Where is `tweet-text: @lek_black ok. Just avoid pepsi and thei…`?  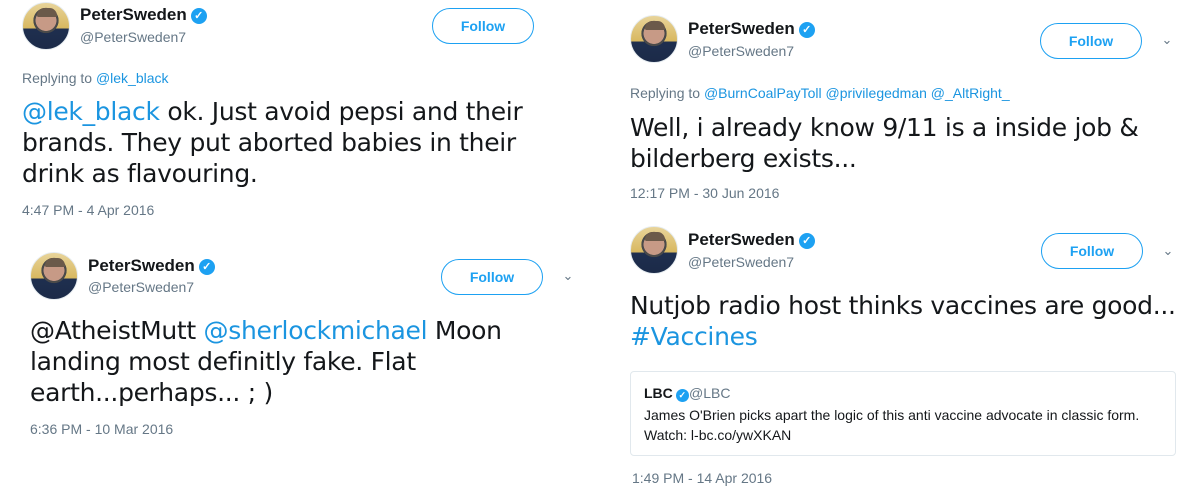
tweet-text: @lek_black ok. Just avoid pepsi and thei… is located at coordinates (272, 142).